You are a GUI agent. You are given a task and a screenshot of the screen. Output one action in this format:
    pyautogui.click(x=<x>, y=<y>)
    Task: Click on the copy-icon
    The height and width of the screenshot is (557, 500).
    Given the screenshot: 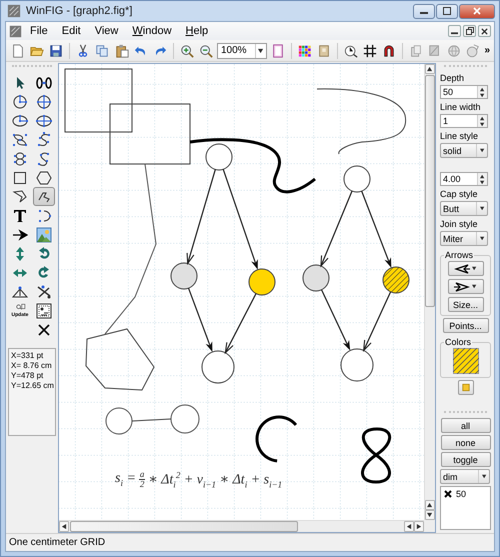 What is the action you would take?
    pyautogui.click(x=102, y=51)
    